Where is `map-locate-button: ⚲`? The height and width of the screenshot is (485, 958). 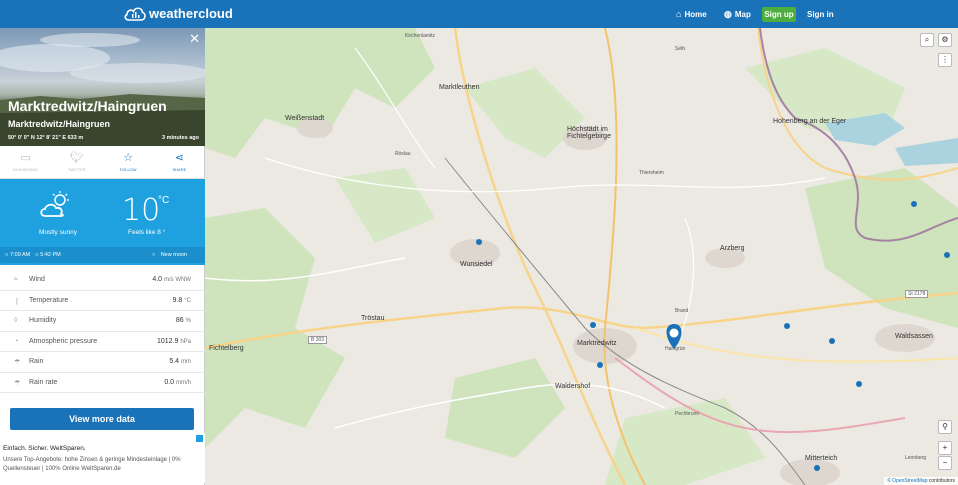 map-locate-button: ⚲ is located at coordinates (945, 427).